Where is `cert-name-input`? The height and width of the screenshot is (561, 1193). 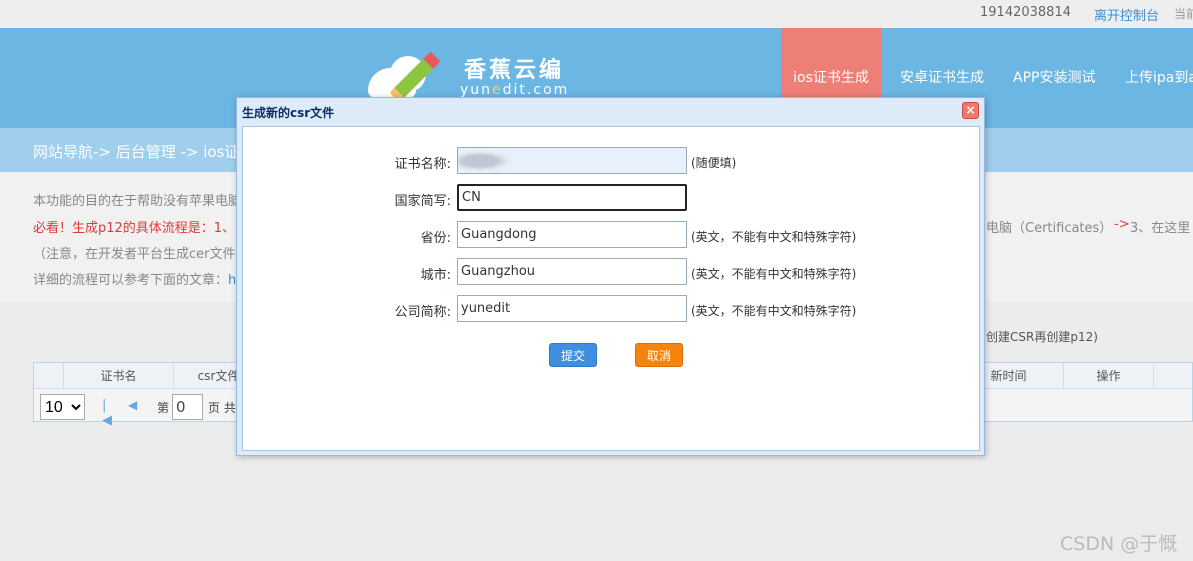
cert-name-input is located at coordinates (572, 160).